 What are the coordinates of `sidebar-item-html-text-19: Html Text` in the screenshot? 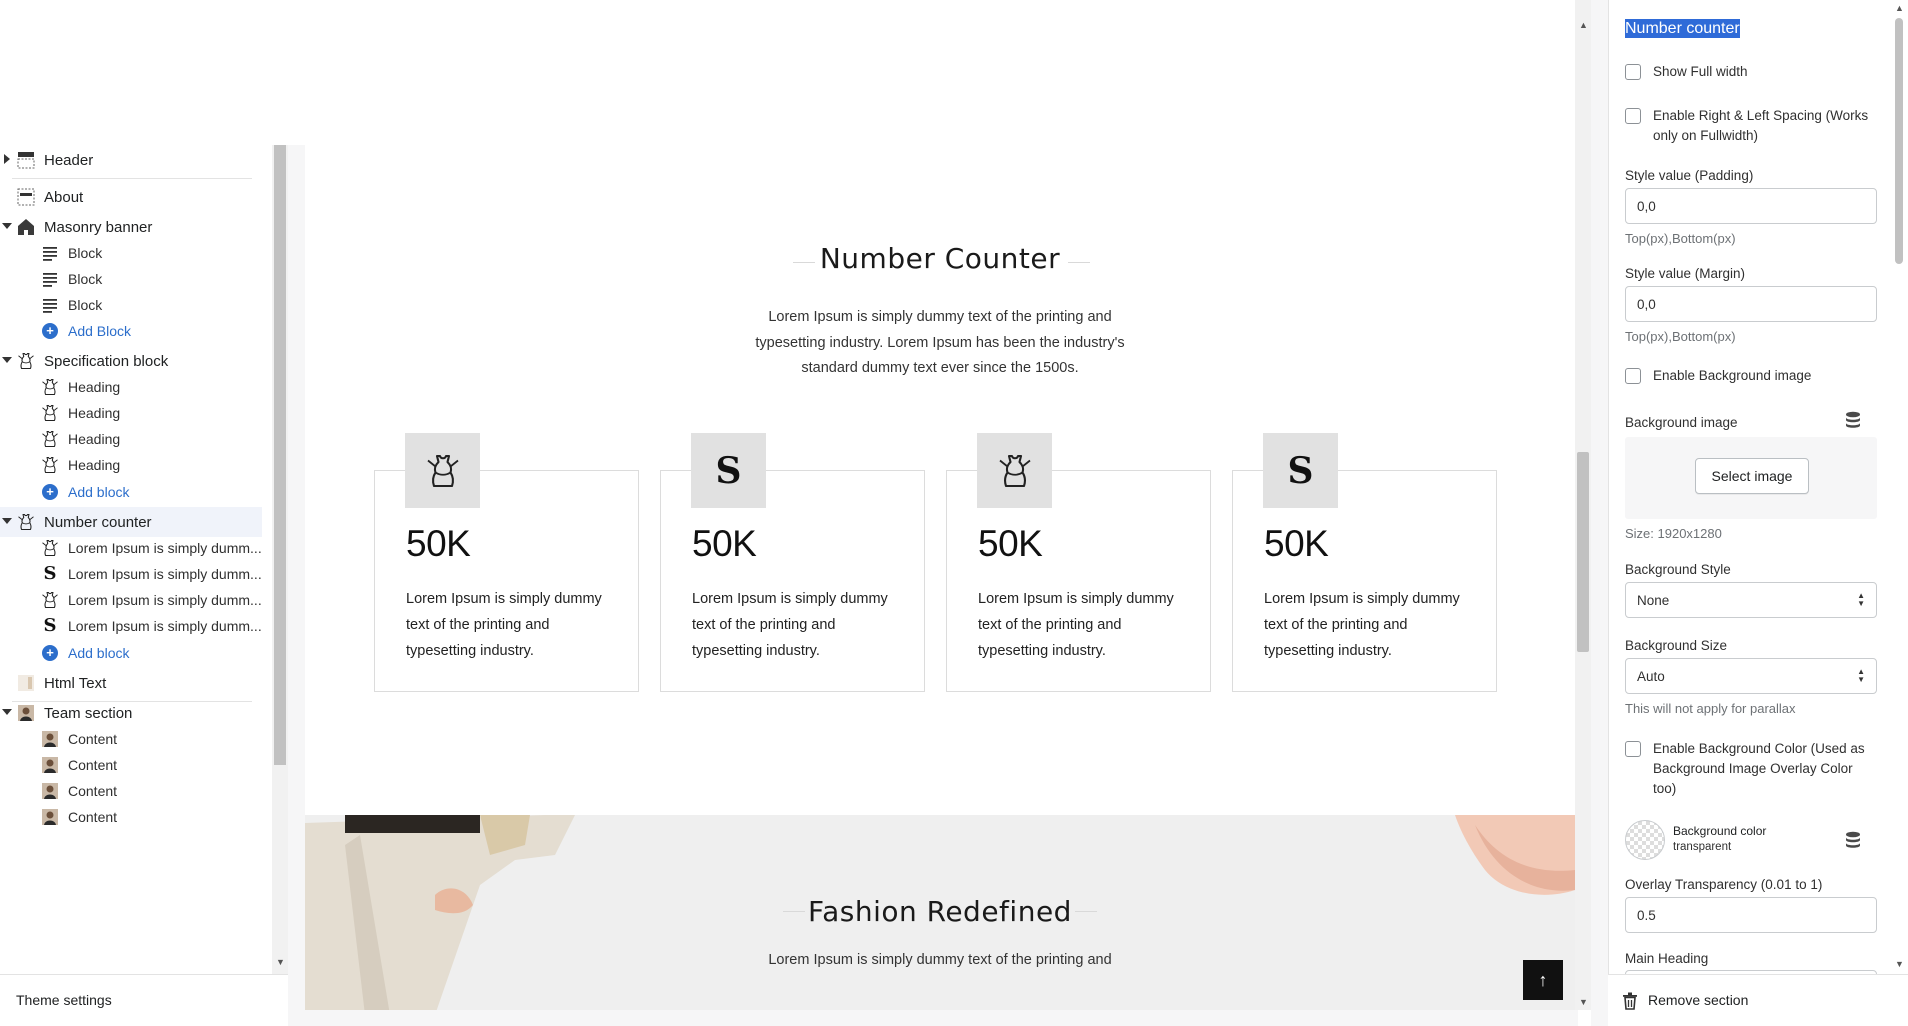 It's located at (131, 683).